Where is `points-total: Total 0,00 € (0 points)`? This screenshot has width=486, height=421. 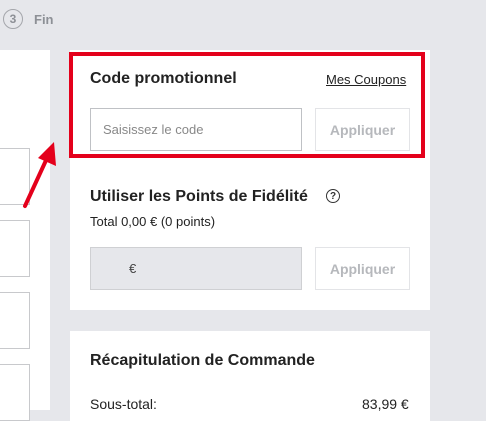
points-total: Total 0,00 € (0 points) is located at coordinates (153, 221).